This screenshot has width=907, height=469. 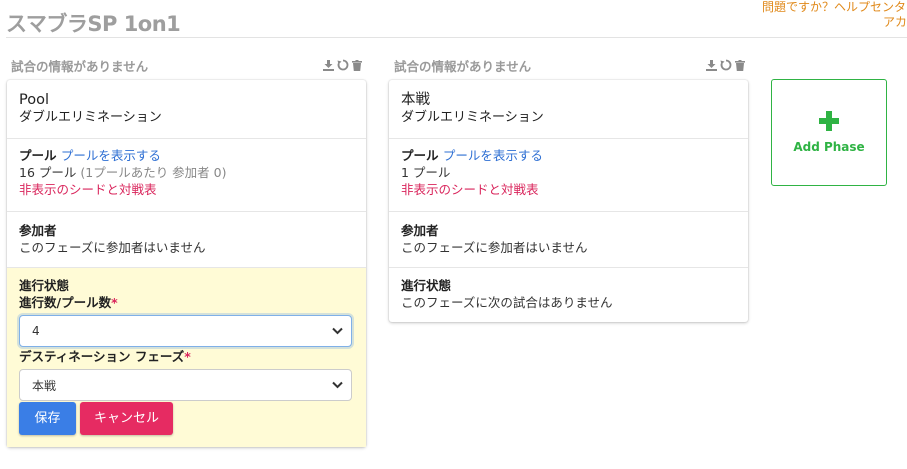 I want to click on progress-section: 進行状態 このフェーズに次の試合はありません, so click(x=568, y=295).